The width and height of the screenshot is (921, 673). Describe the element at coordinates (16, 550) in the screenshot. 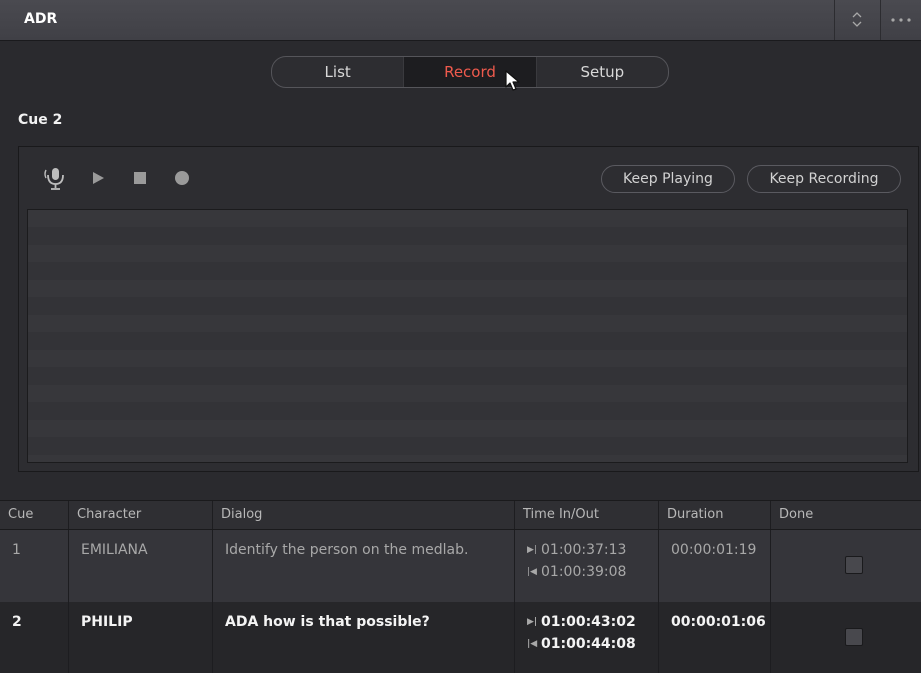

I see `cell-cue: 1` at that location.